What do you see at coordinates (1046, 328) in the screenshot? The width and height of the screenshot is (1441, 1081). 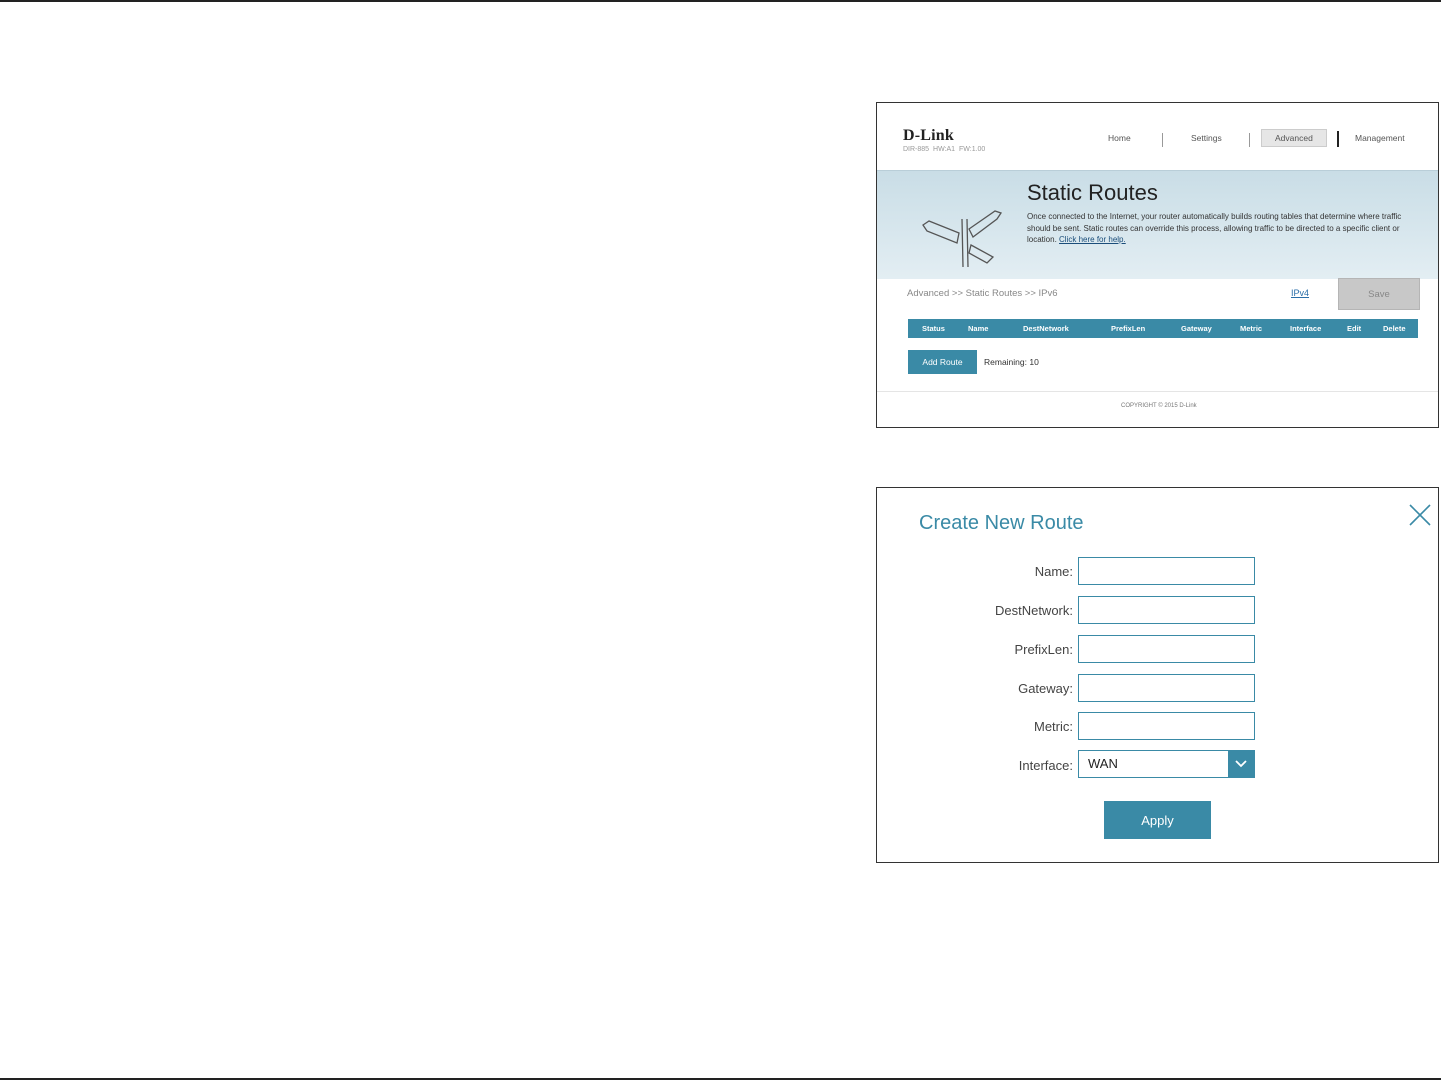 I see `col-destnetwork: DestNetwork` at bounding box center [1046, 328].